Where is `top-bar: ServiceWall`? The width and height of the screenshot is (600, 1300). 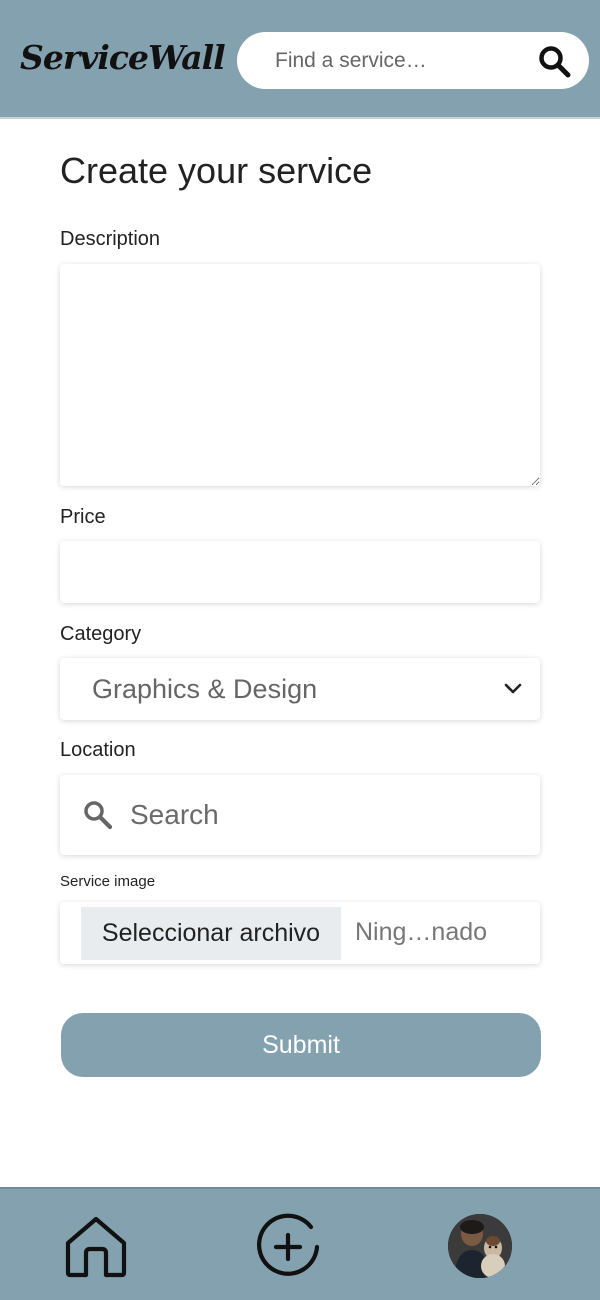
top-bar: ServiceWall is located at coordinates (300, 59).